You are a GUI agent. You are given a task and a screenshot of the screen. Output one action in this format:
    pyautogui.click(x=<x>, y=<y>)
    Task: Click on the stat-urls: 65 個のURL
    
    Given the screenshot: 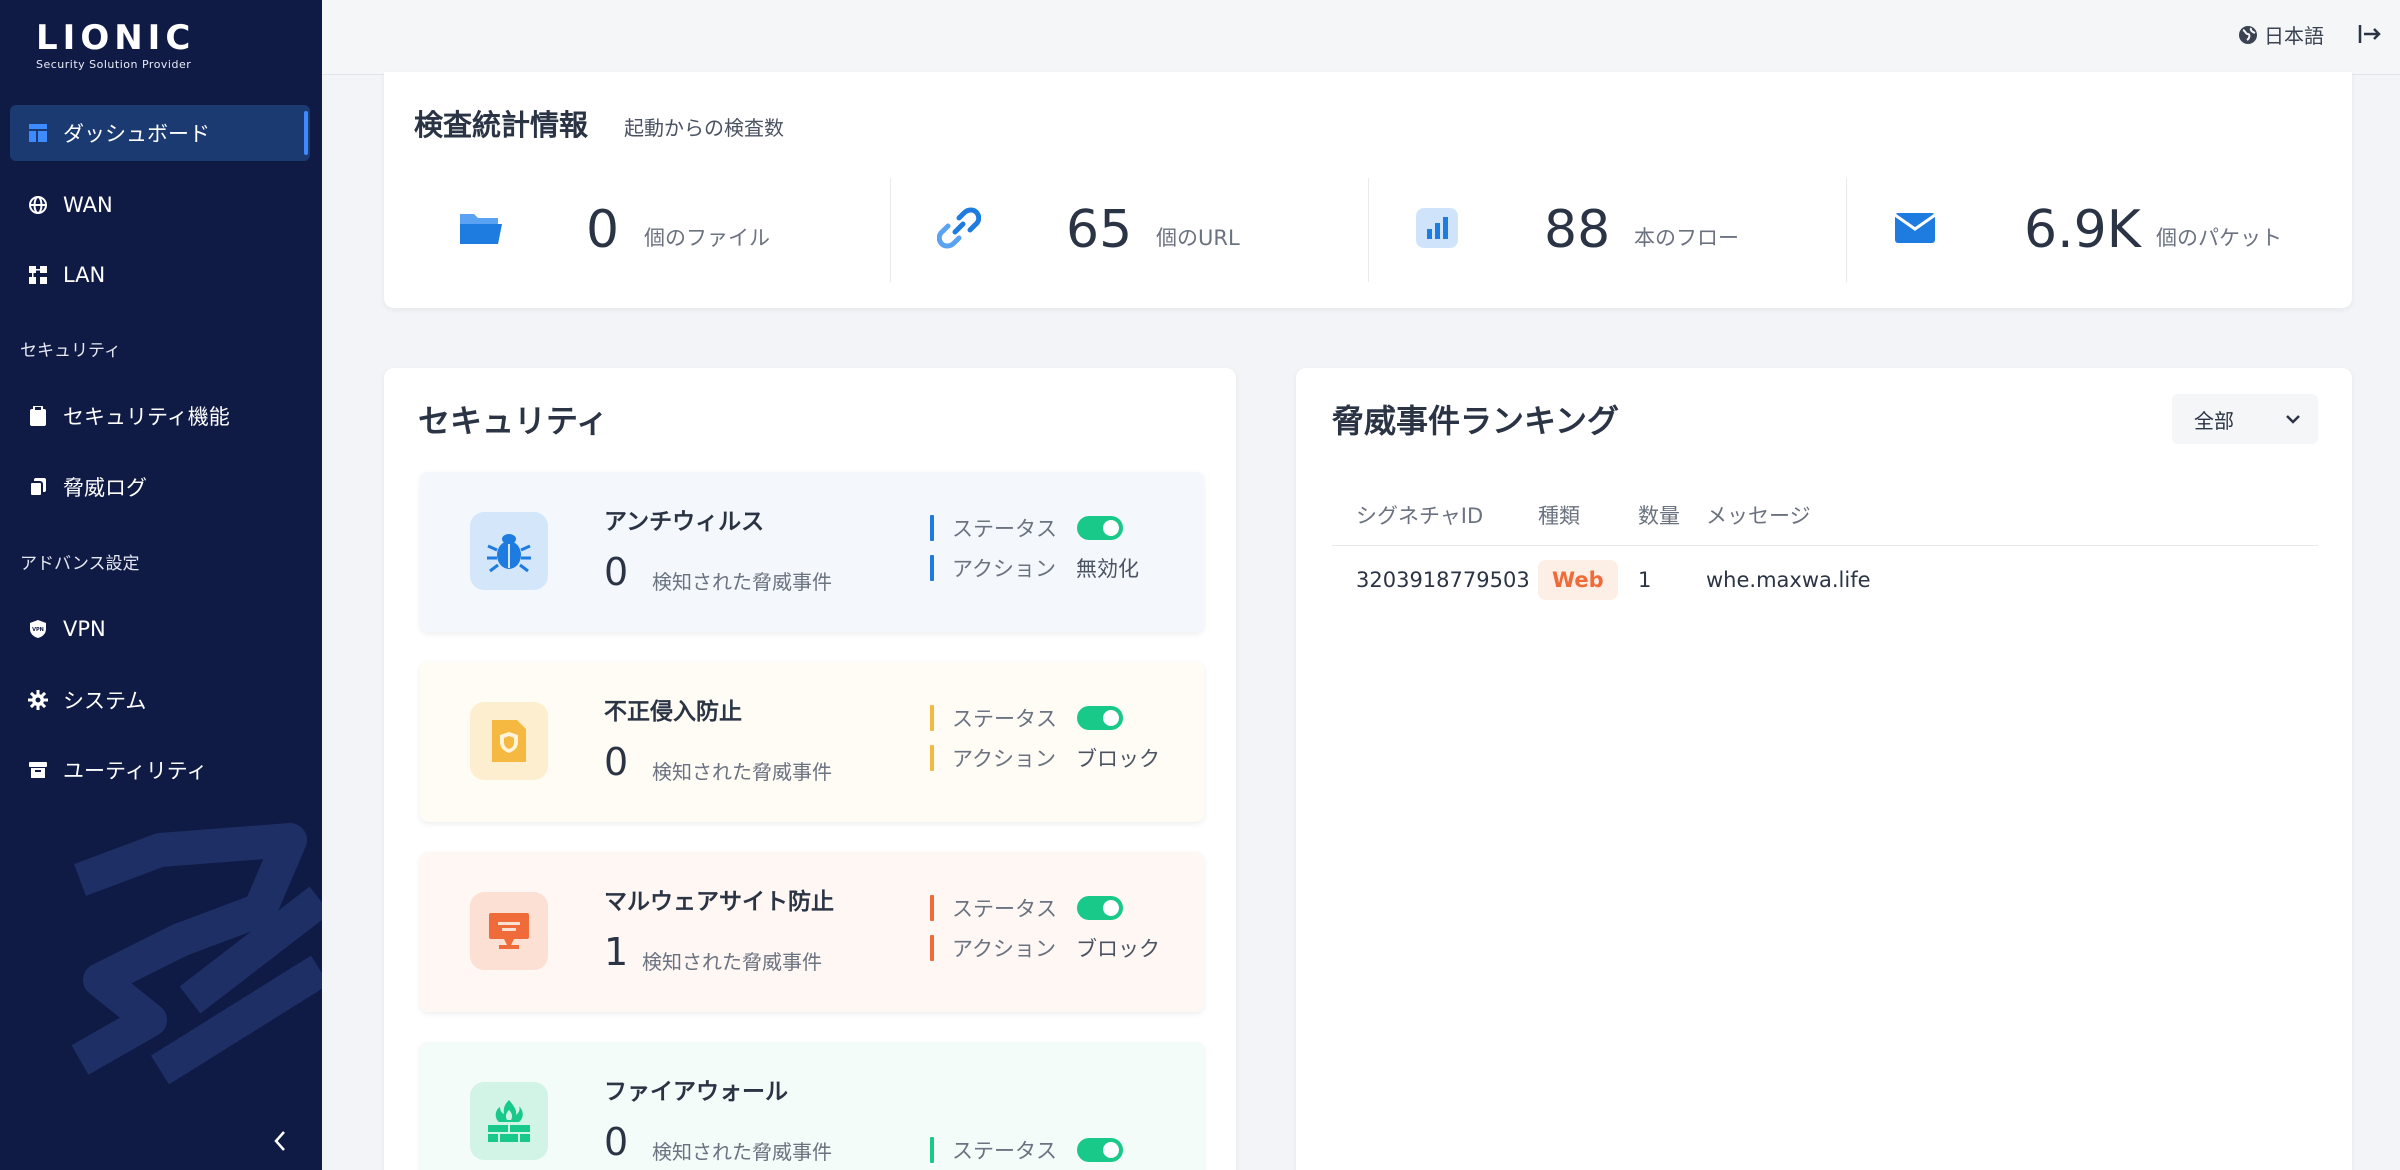 What is the action you would take?
    pyautogui.click(x=1101, y=231)
    